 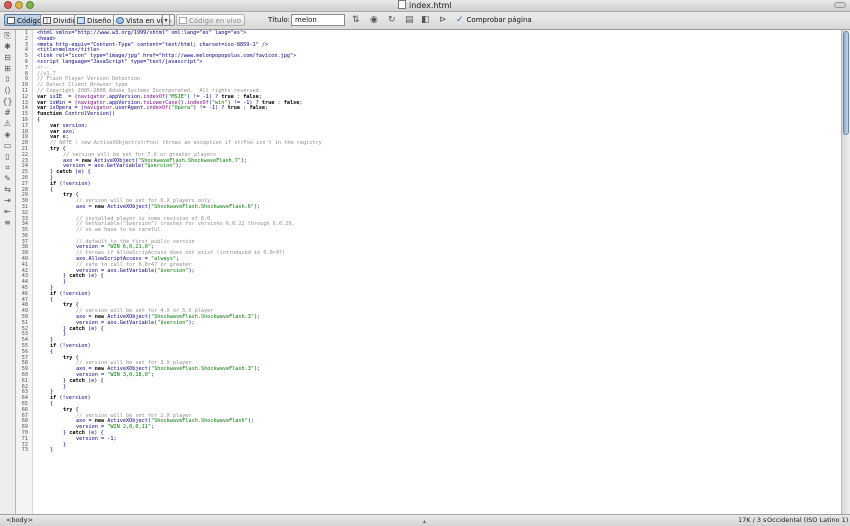 What do you see at coordinates (49, 114) in the screenshot?
I see `keyword-token: function` at bounding box center [49, 114].